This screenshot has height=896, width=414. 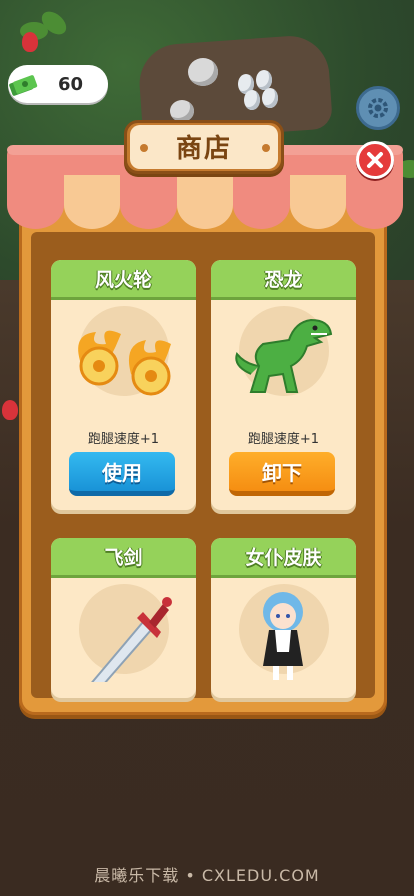 I want to click on shop-item-maid-skin: 女仆皮肤, so click(x=283, y=618).